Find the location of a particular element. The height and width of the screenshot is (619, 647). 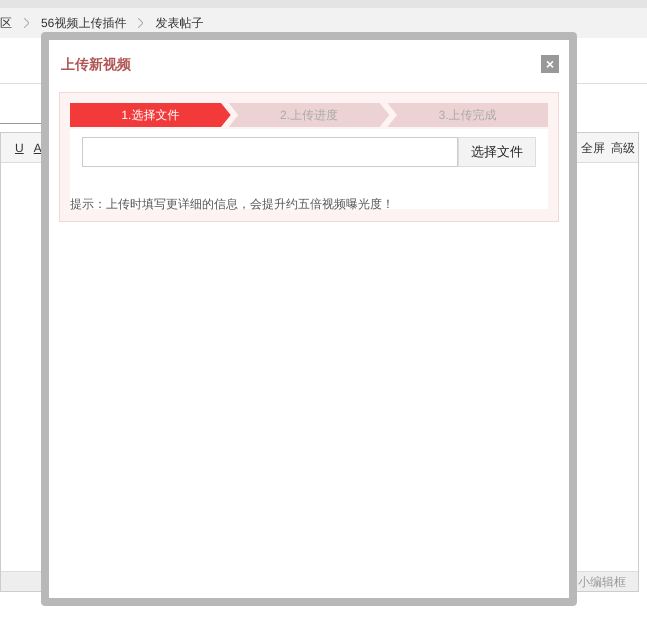

toolbar-button: 高级 is located at coordinates (623, 147).